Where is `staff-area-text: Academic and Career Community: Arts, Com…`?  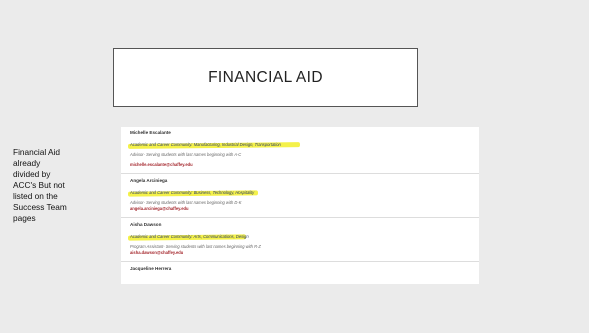 staff-area-text: Academic and Career Community: Arts, Com… is located at coordinates (189, 236).